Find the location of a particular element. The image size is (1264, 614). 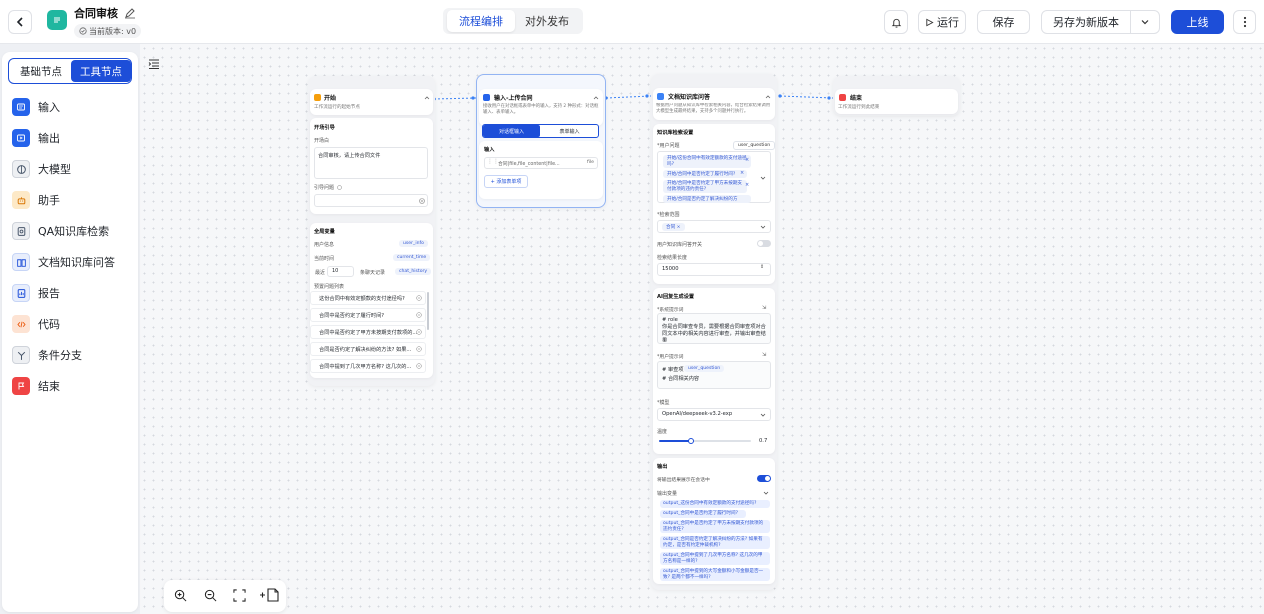

start-desc: 工作流运行的起始节点 is located at coordinates (337, 107).